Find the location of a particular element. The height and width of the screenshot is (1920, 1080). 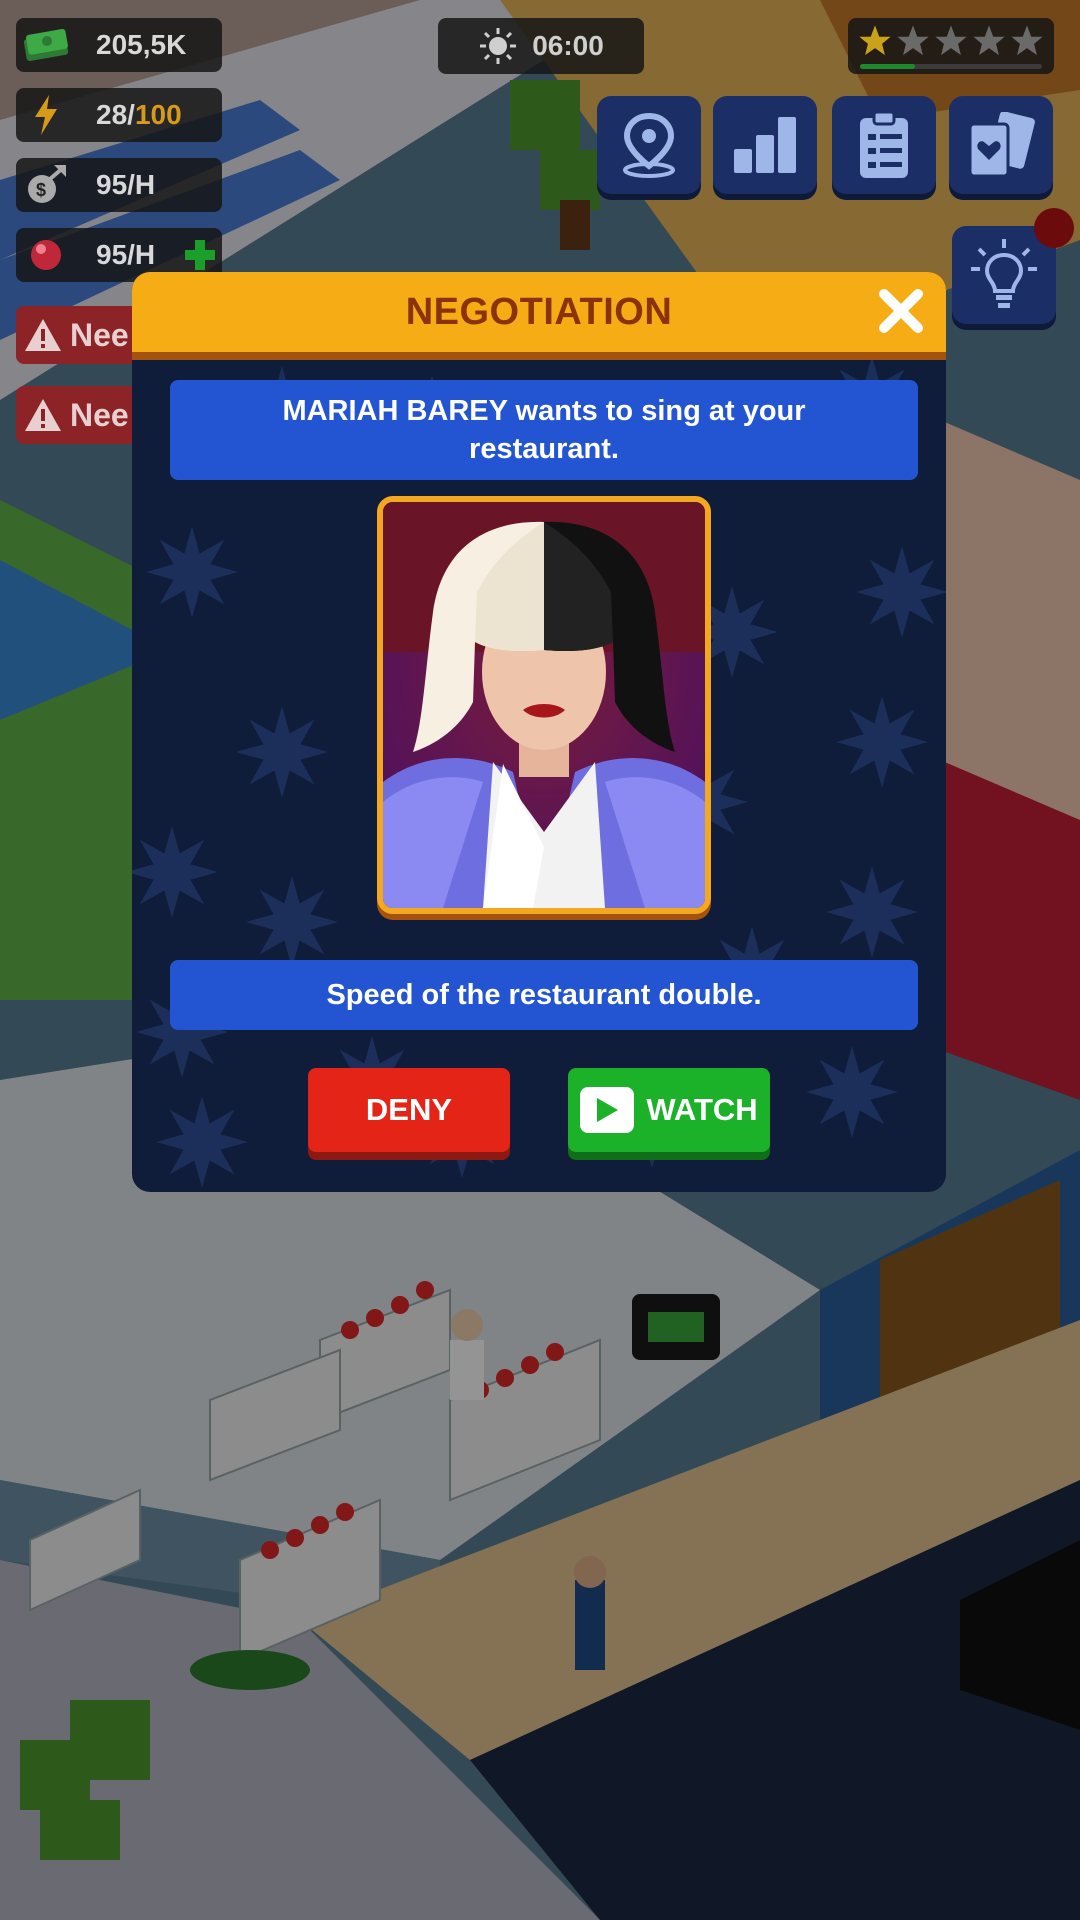

cards-button is located at coordinates (1001, 145).